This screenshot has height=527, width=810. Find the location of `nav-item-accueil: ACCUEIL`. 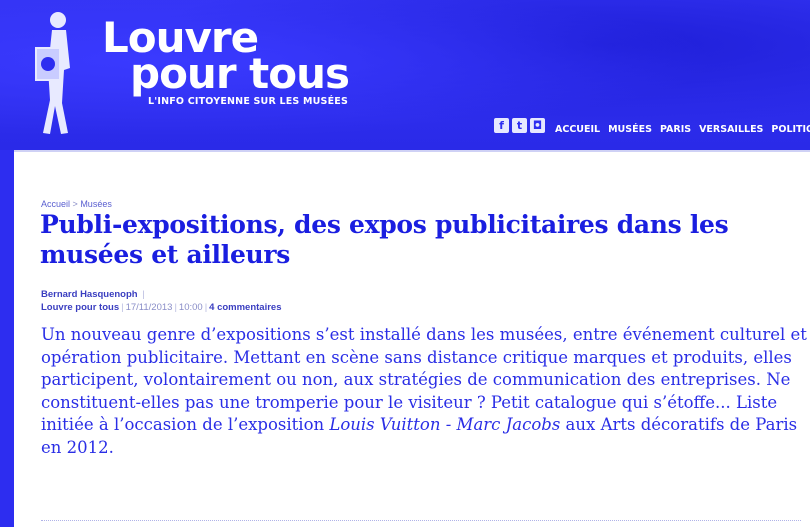

nav-item-accueil: ACCUEIL is located at coordinates (577, 129).